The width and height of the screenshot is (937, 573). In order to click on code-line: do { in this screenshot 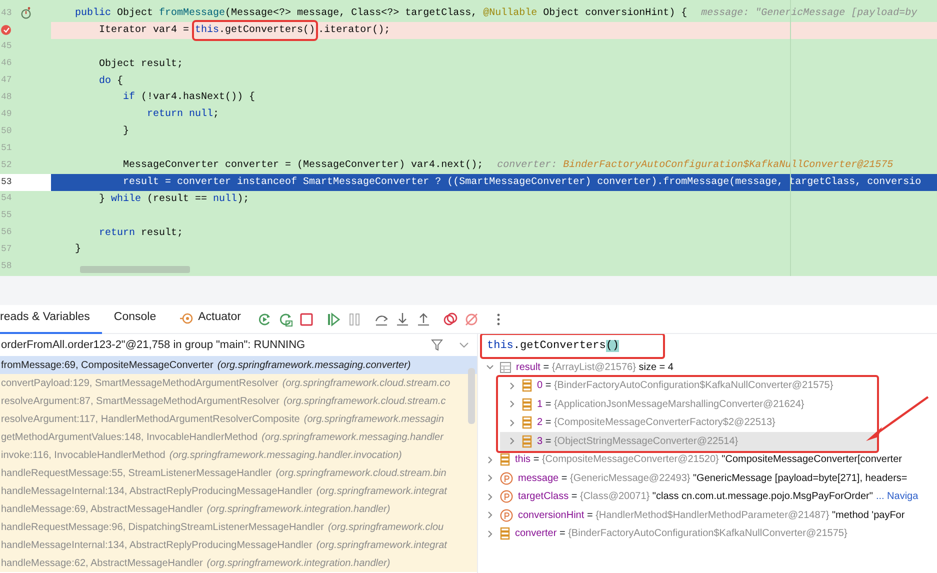, I will do `click(111, 81)`.